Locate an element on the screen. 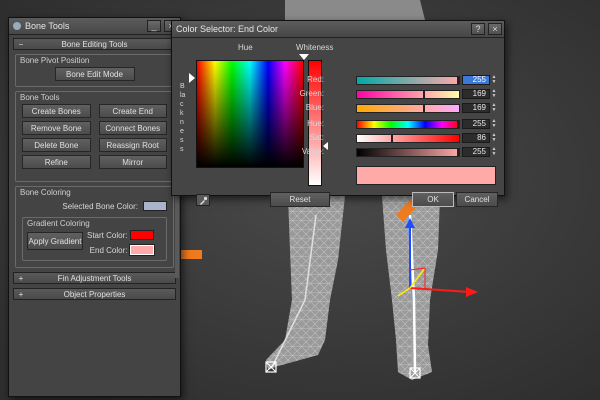 The width and height of the screenshot is (600, 400). value-slider-handle is located at coordinates (458, 152).